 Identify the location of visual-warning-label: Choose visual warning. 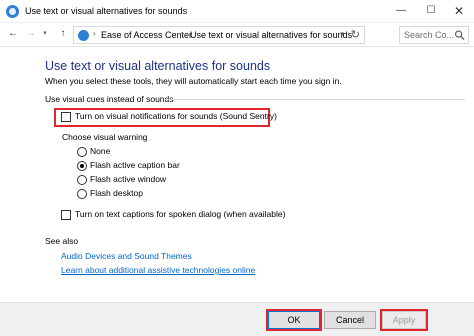
(105, 137).